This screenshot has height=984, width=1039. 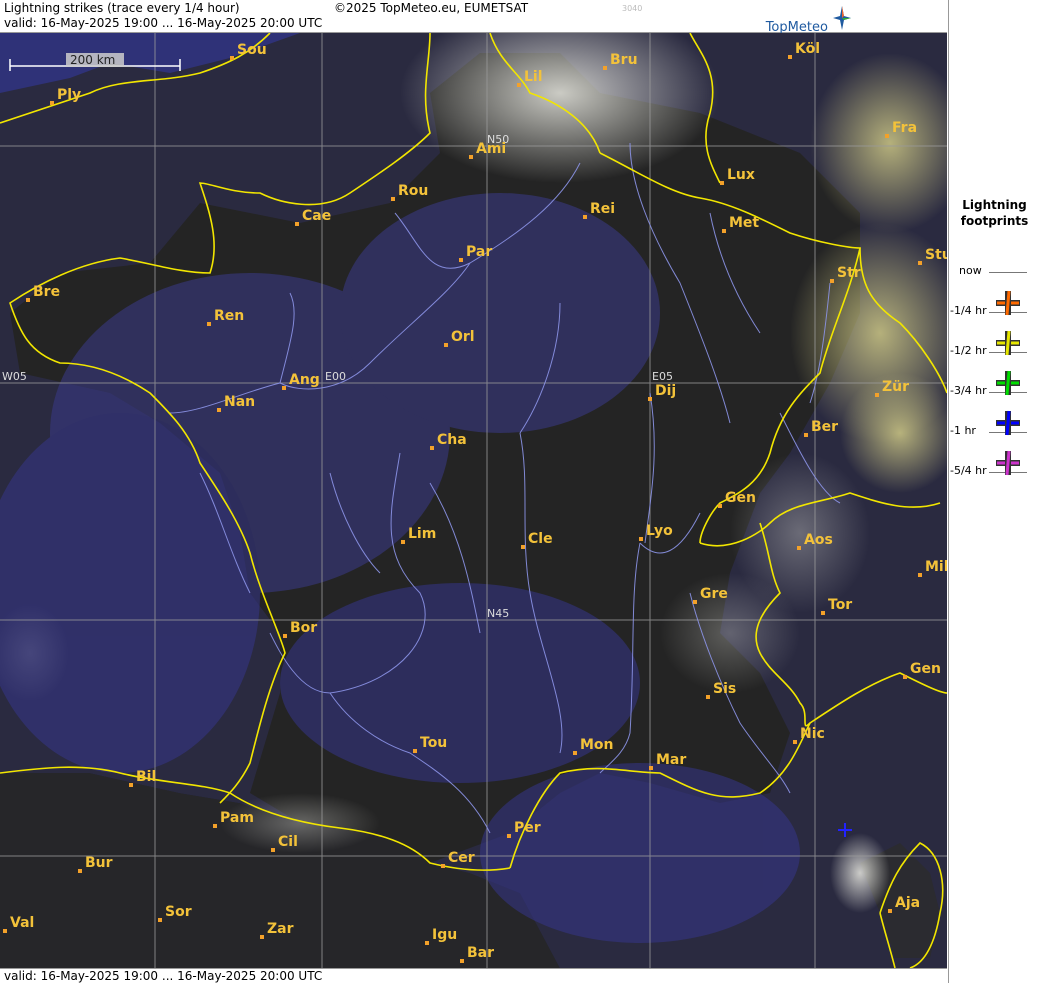 What do you see at coordinates (968, 470) in the screenshot?
I see `legend-label: -5/4 hr` at bounding box center [968, 470].